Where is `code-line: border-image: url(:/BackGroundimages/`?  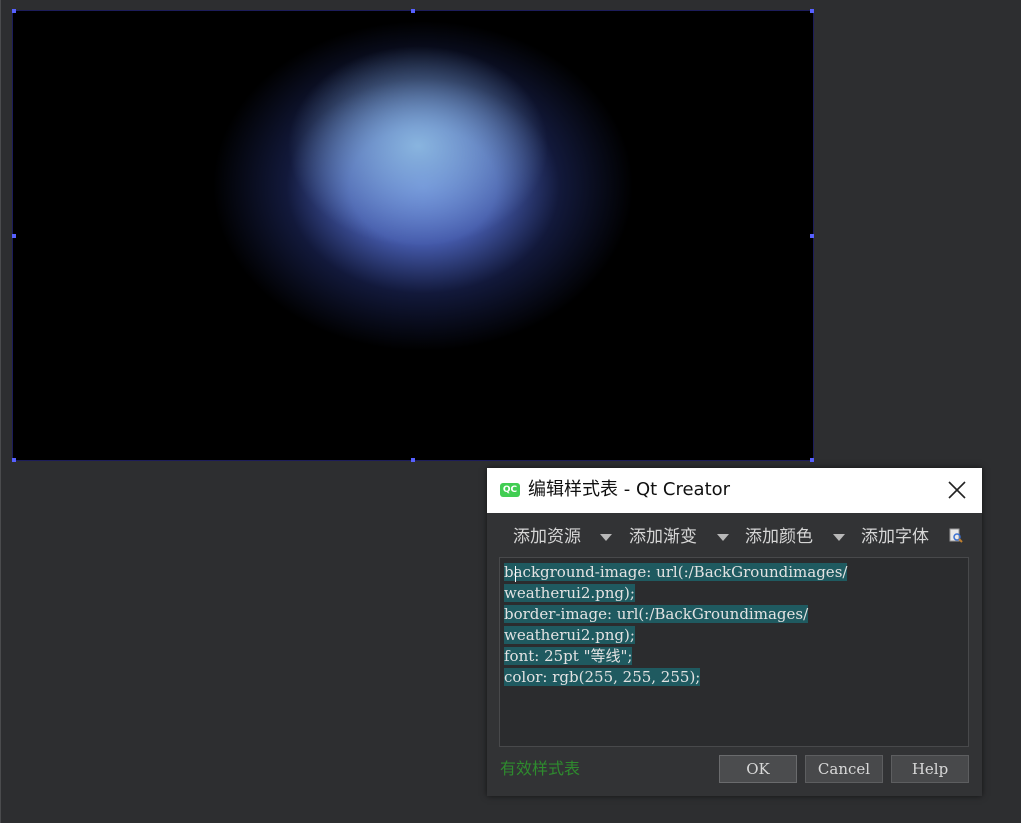 code-line: border-image: url(:/BackGroundimages/ is located at coordinates (656, 614).